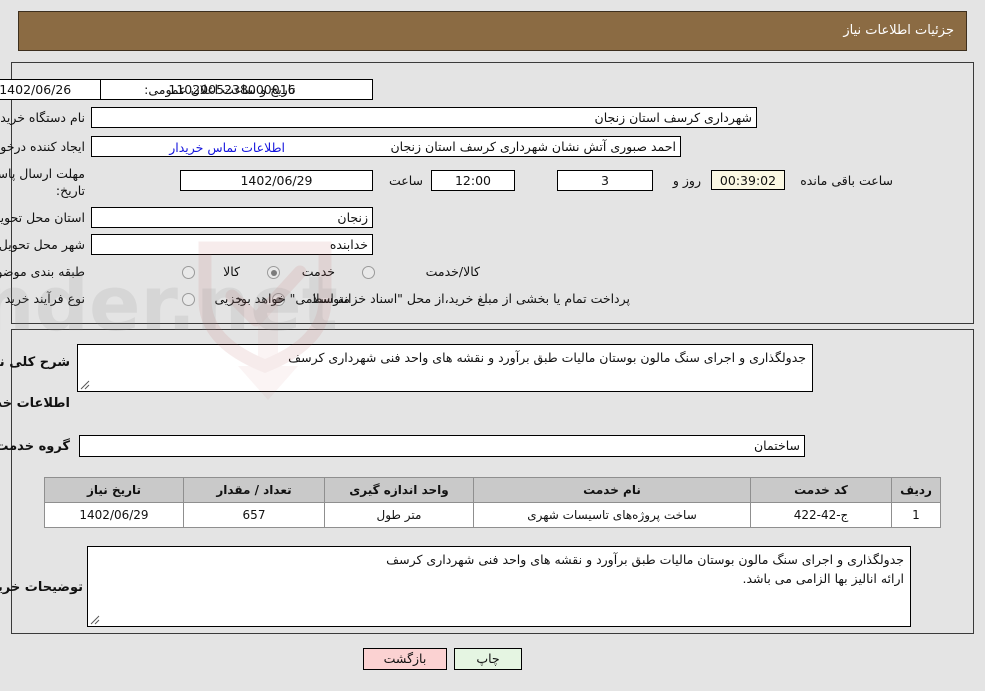  I want to click on radio-category-khedmat-label: خدمت, so click(318, 271).